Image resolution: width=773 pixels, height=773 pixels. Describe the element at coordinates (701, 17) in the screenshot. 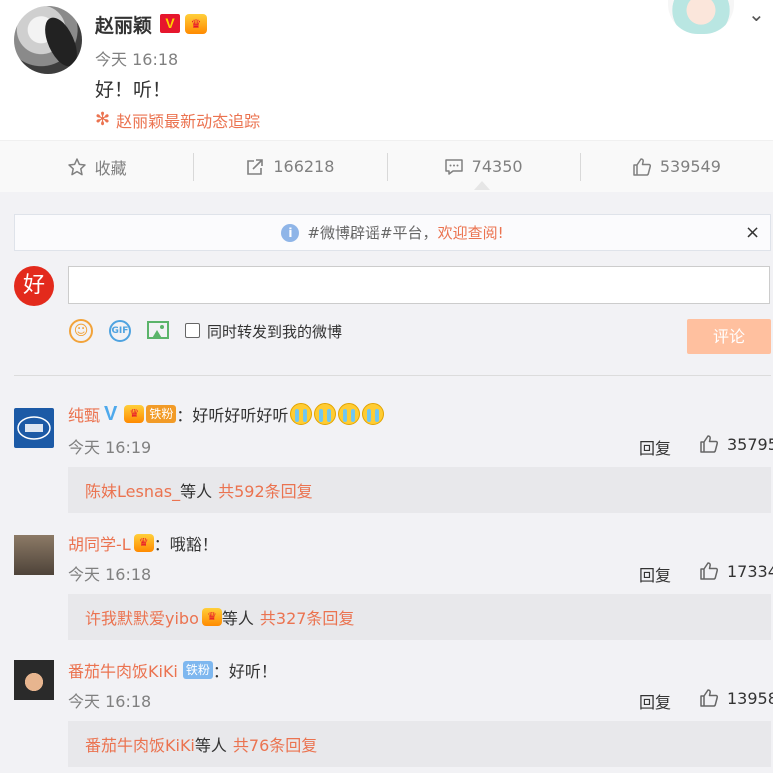

I see `decoration-sticker-icon` at that location.